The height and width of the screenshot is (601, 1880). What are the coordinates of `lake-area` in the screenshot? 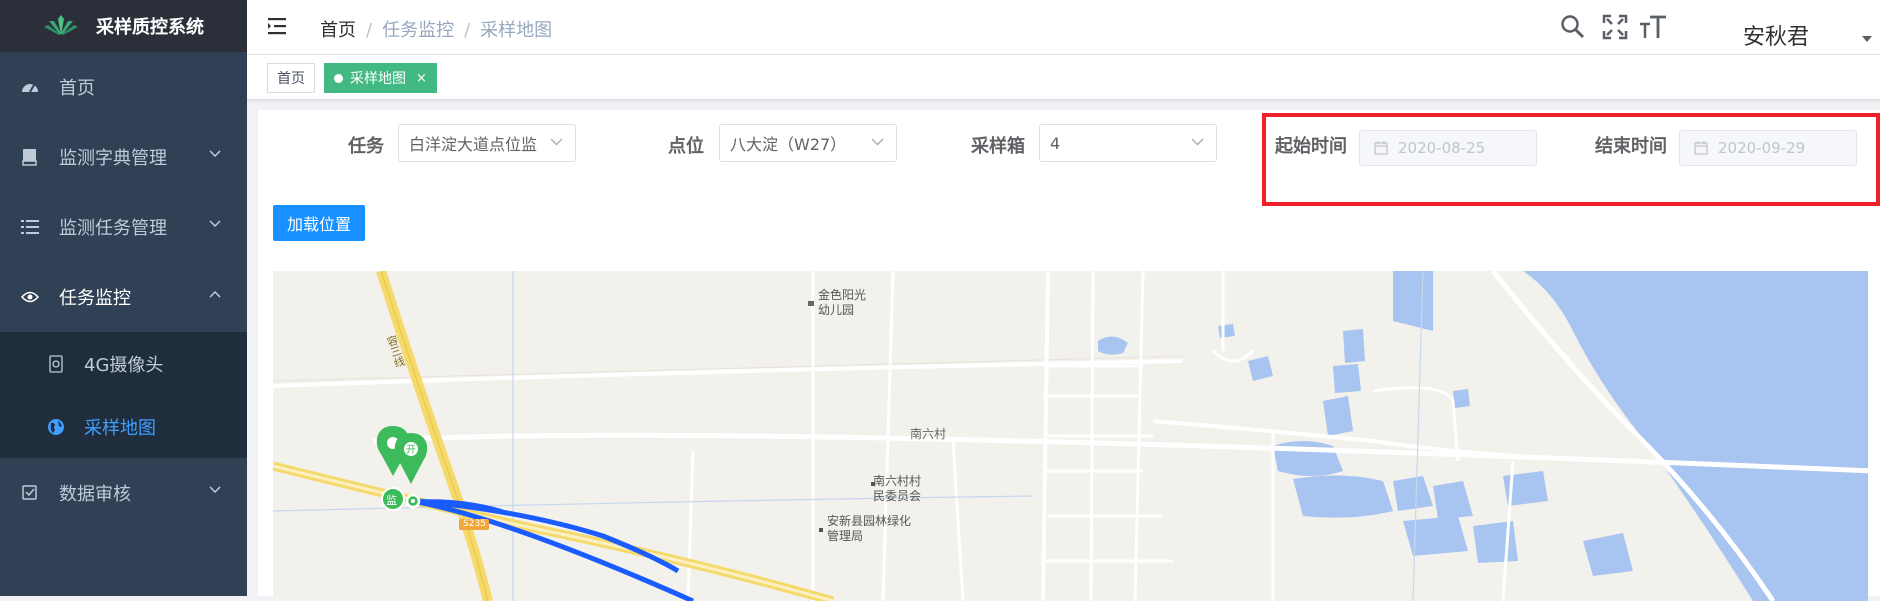 It's located at (1695, 436).